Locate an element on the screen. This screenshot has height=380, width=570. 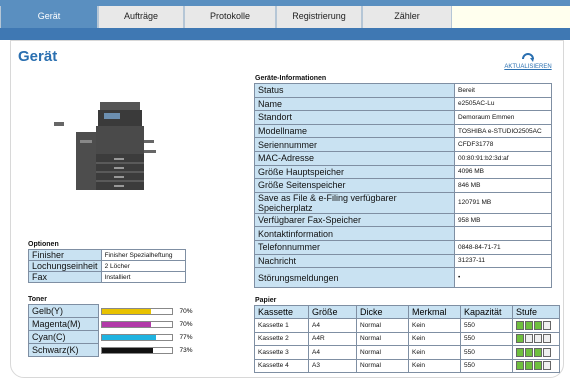
refresh-icon is located at coordinates (528, 57).